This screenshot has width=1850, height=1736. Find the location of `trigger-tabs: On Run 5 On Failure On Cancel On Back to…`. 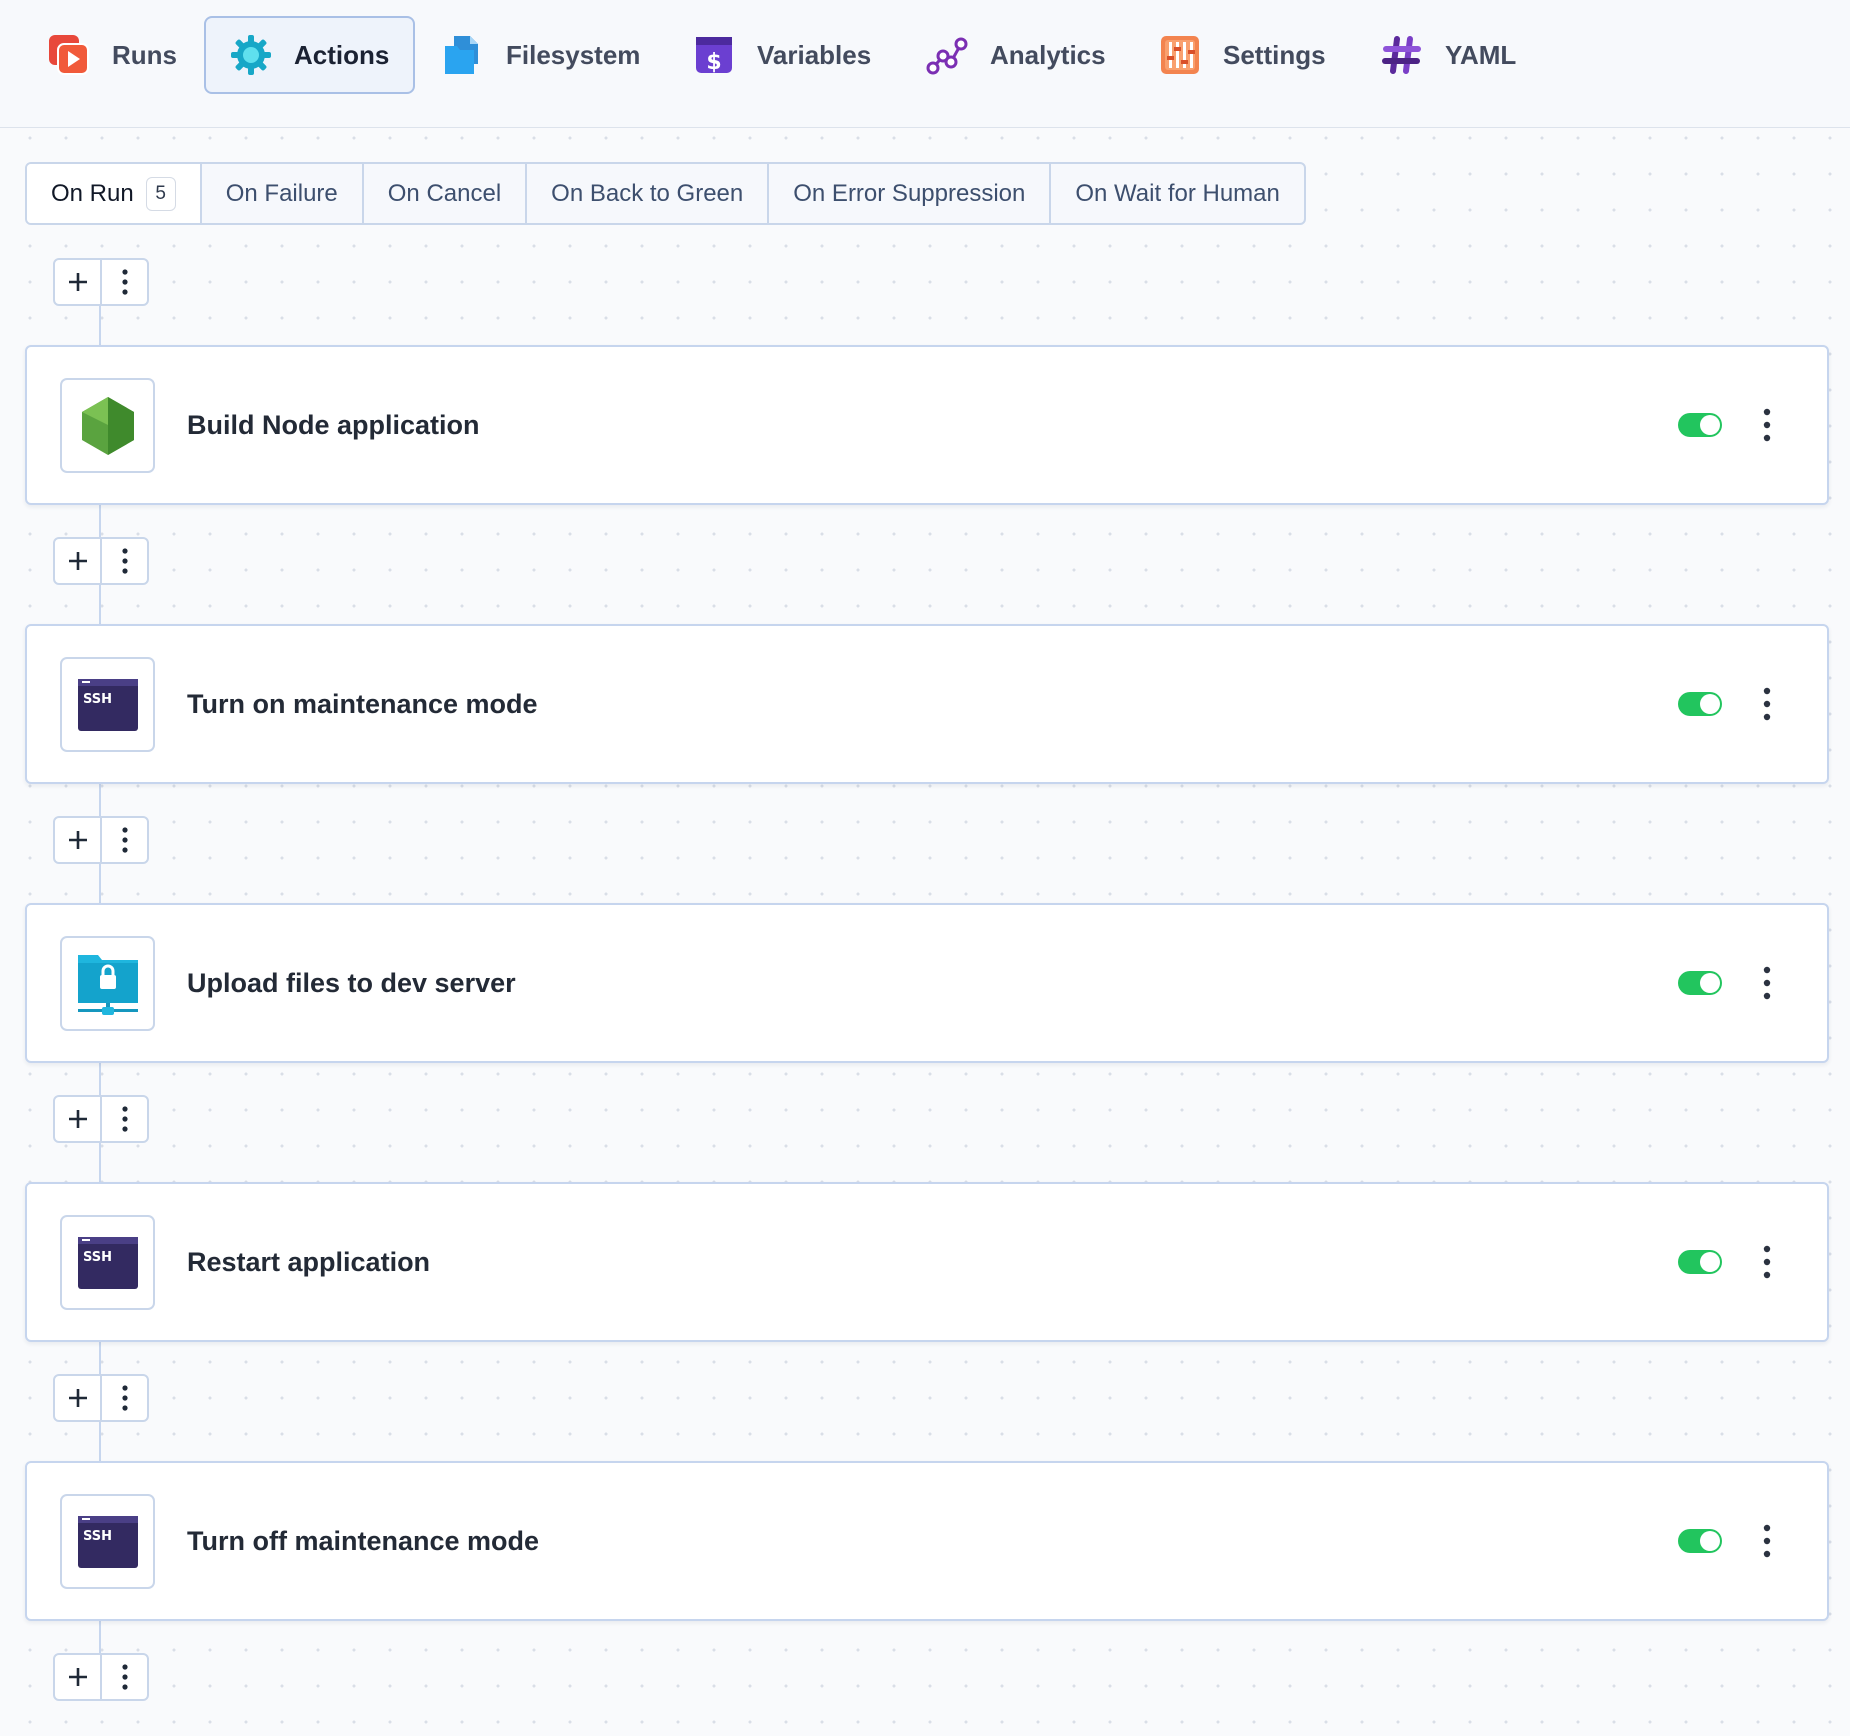

trigger-tabs: On Run 5 On Failure On Cancel On Back to… is located at coordinates (665, 193).